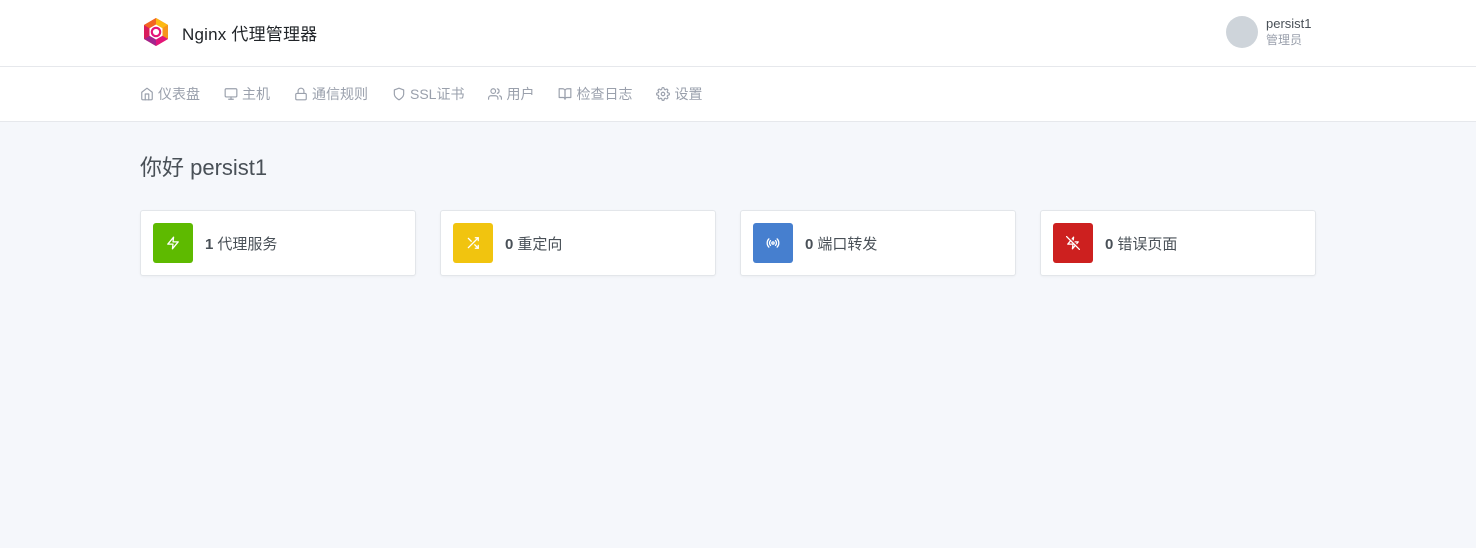  What do you see at coordinates (209, 244) in the screenshot?
I see `card-count: 1` at bounding box center [209, 244].